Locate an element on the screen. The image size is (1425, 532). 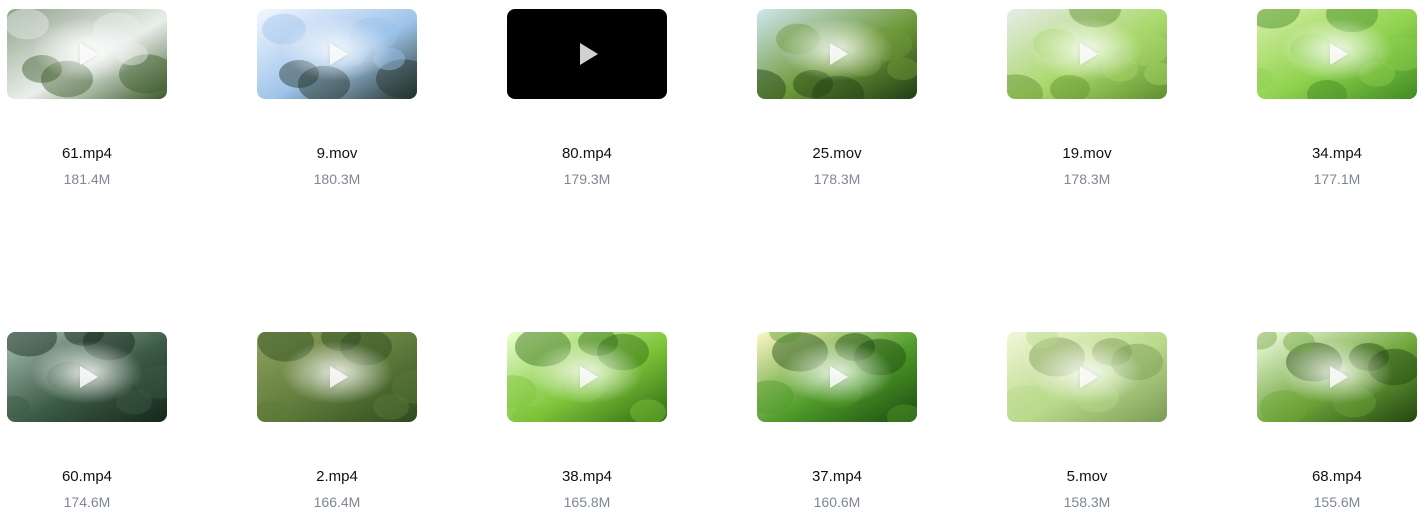
file-name: 61.mp4 is located at coordinates (87, 153).